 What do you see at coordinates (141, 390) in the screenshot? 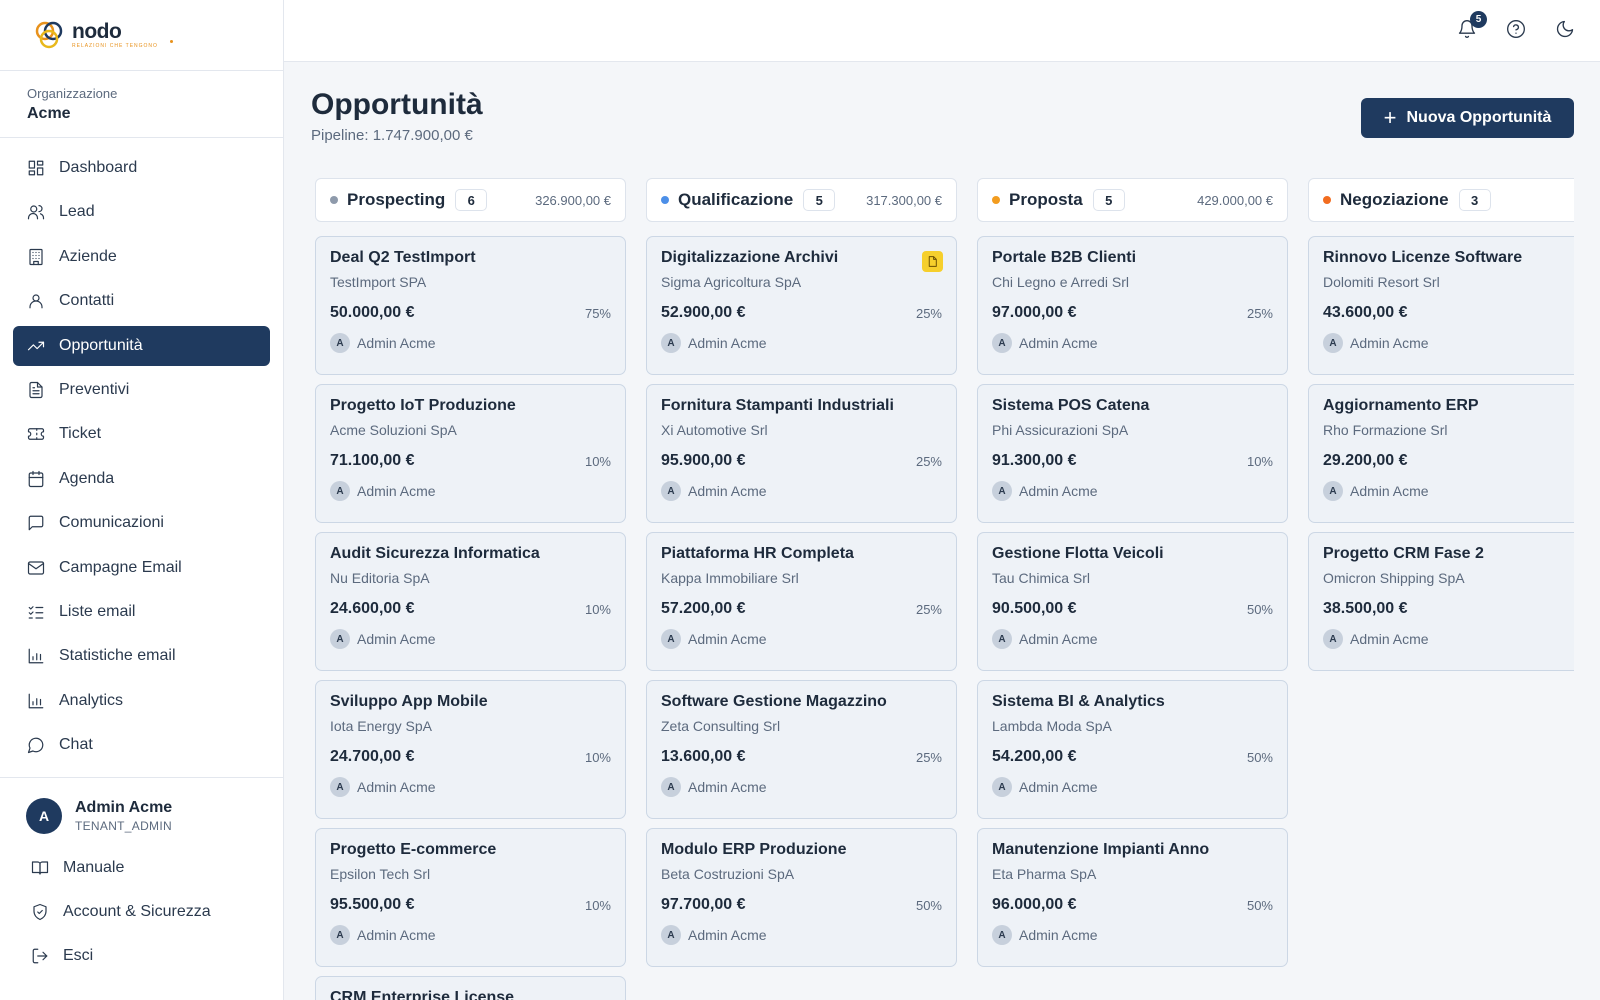
I see `sidebar-item-preventivi: Preventivi` at bounding box center [141, 390].